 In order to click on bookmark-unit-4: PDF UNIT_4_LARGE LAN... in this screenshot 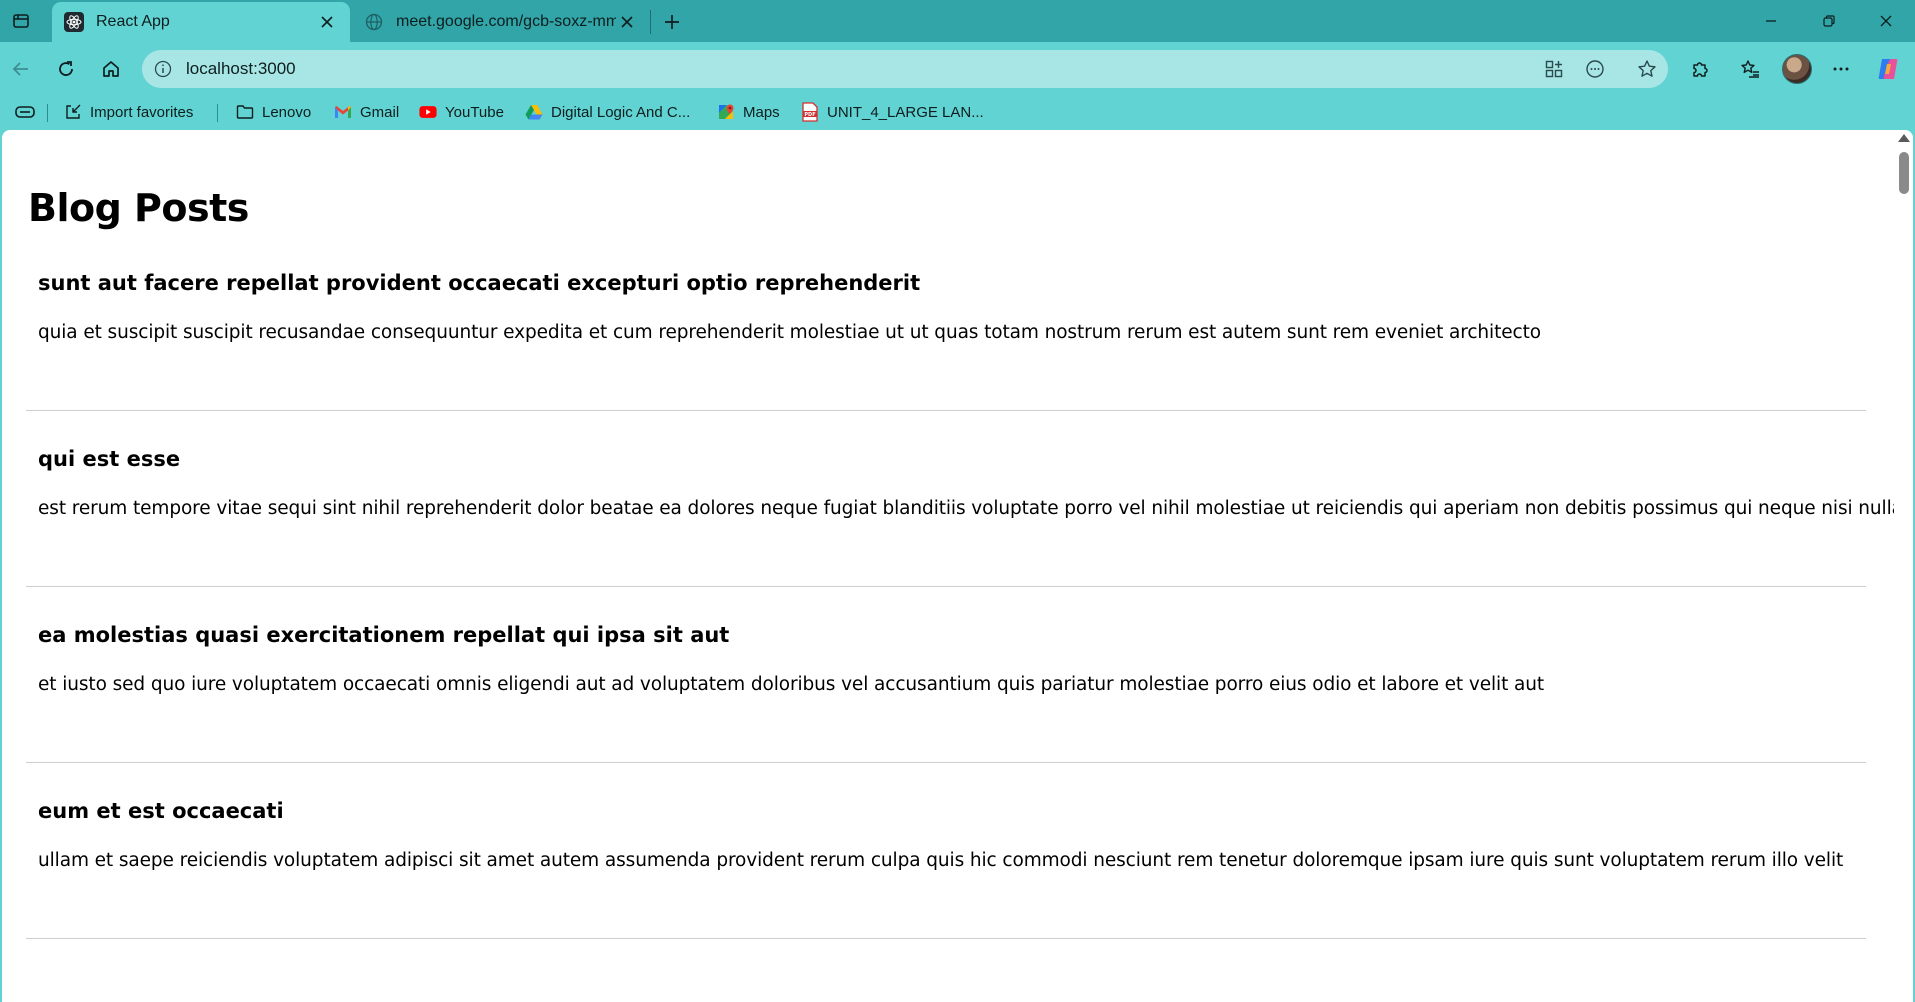, I will do `click(892, 112)`.